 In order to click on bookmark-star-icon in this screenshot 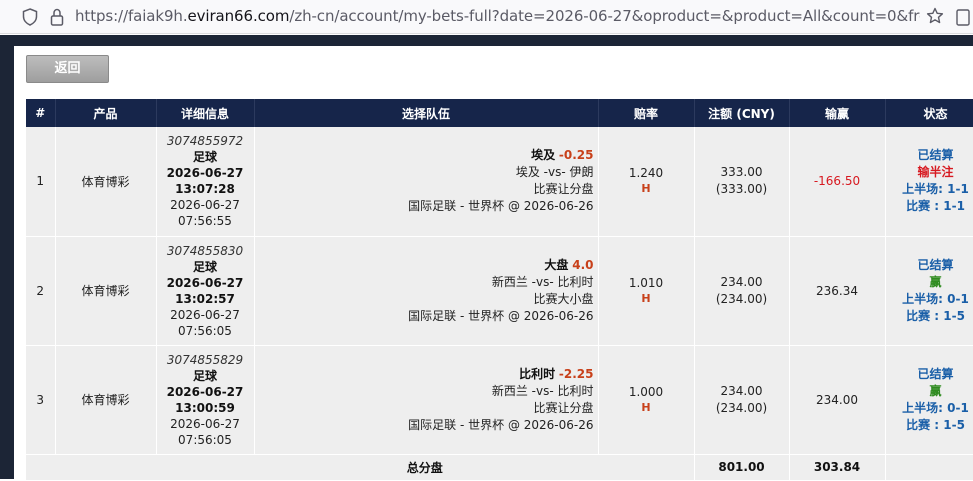, I will do `click(935, 16)`.